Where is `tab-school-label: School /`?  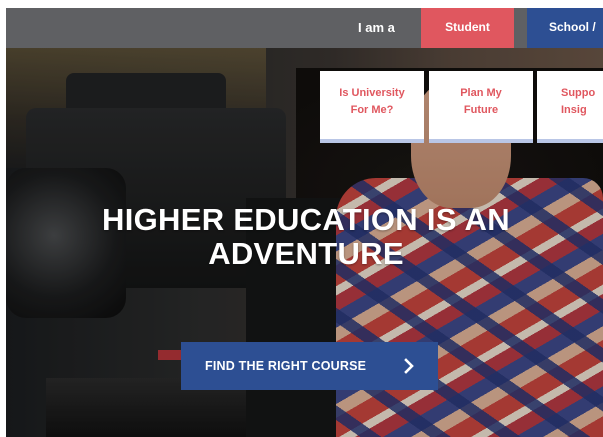 tab-school-label: School / is located at coordinates (572, 27).